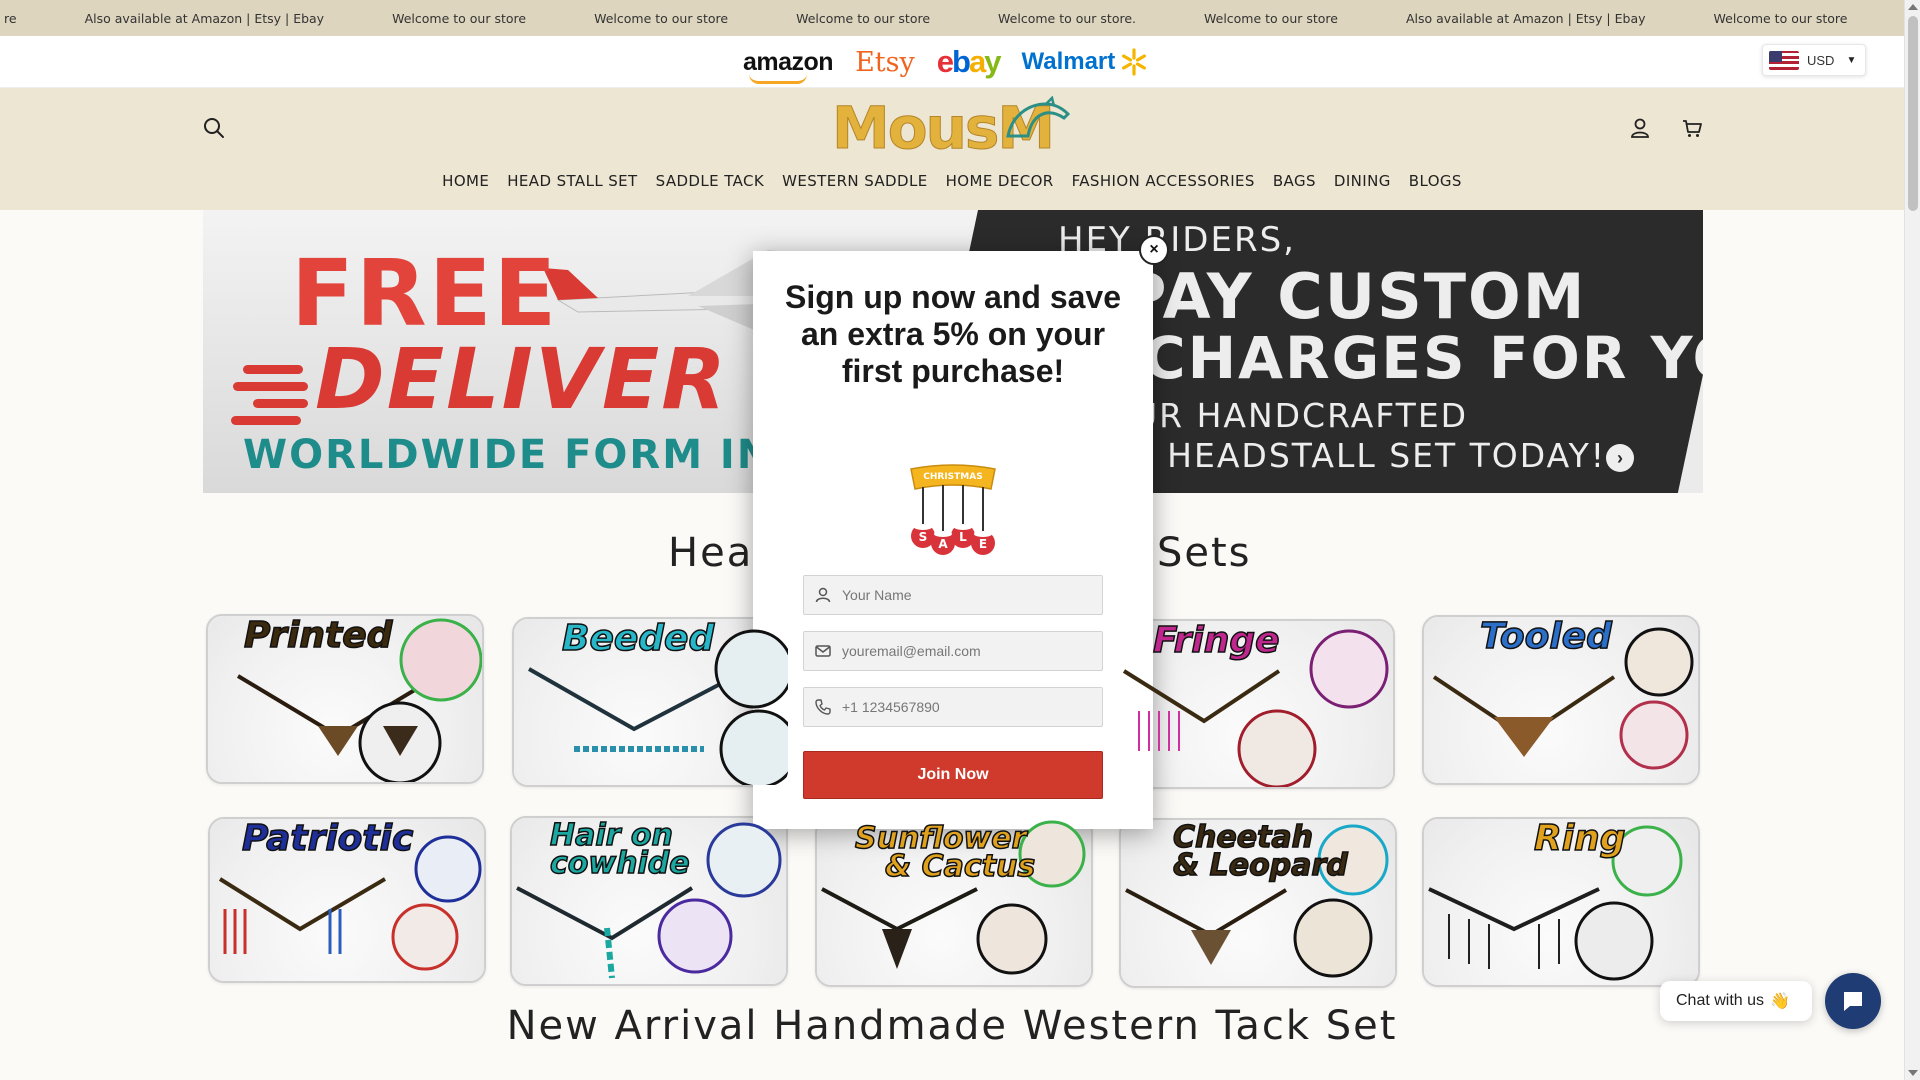 The width and height of the screenshot is (1920, 1080). What do you see at coordinates (1620, 458) in the screenshot?
I see `hero-next-arrow-icon: ›` at bounding box center [1620, 458].